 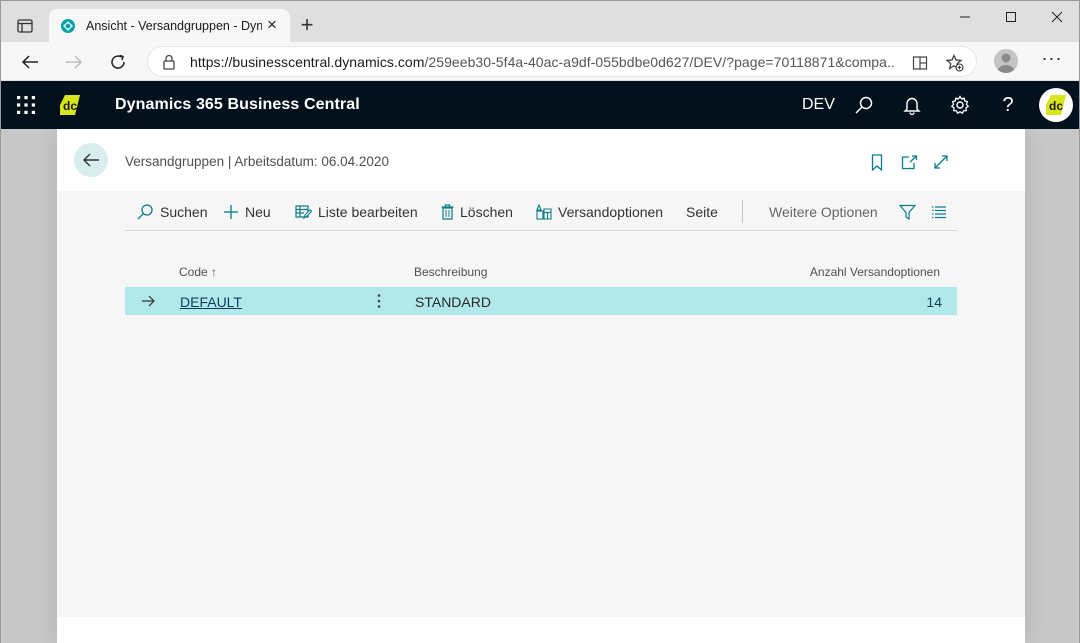 I want to click on bc-favicon-icon, so click(x=68, y=25).